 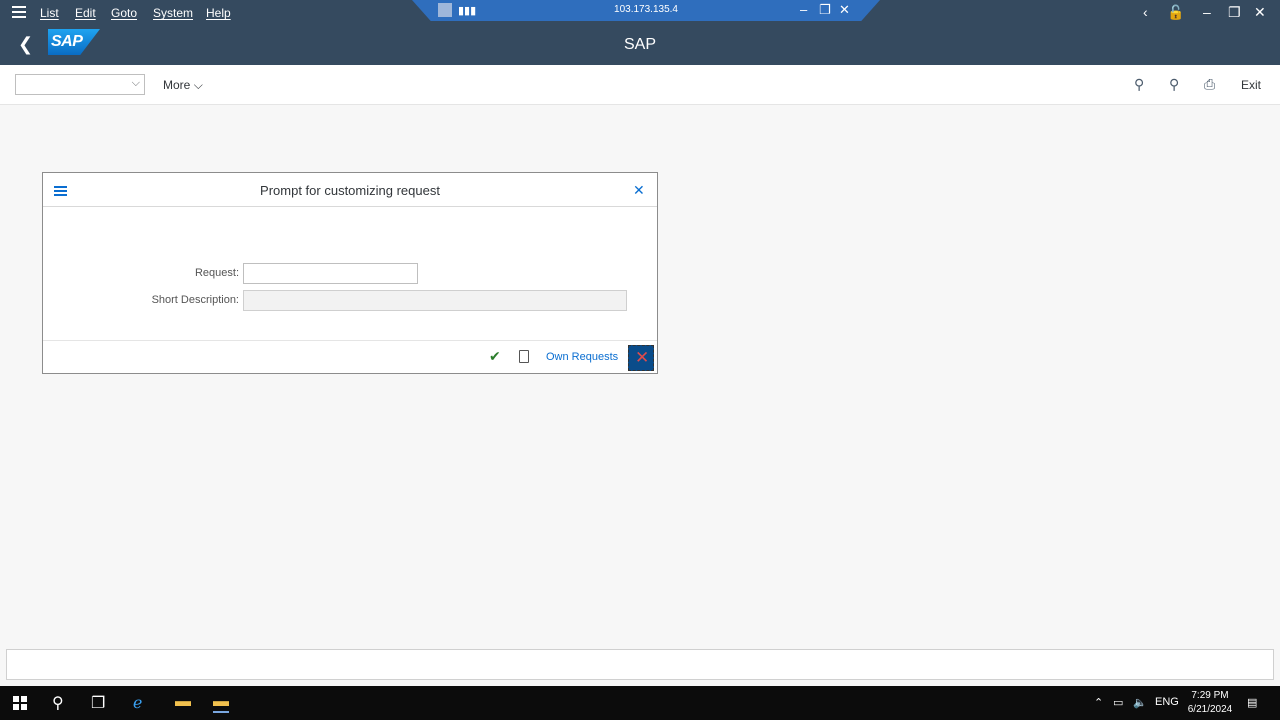 I want to click on shell-header: ❮ SAP SAP, so click(x=640, y=45).